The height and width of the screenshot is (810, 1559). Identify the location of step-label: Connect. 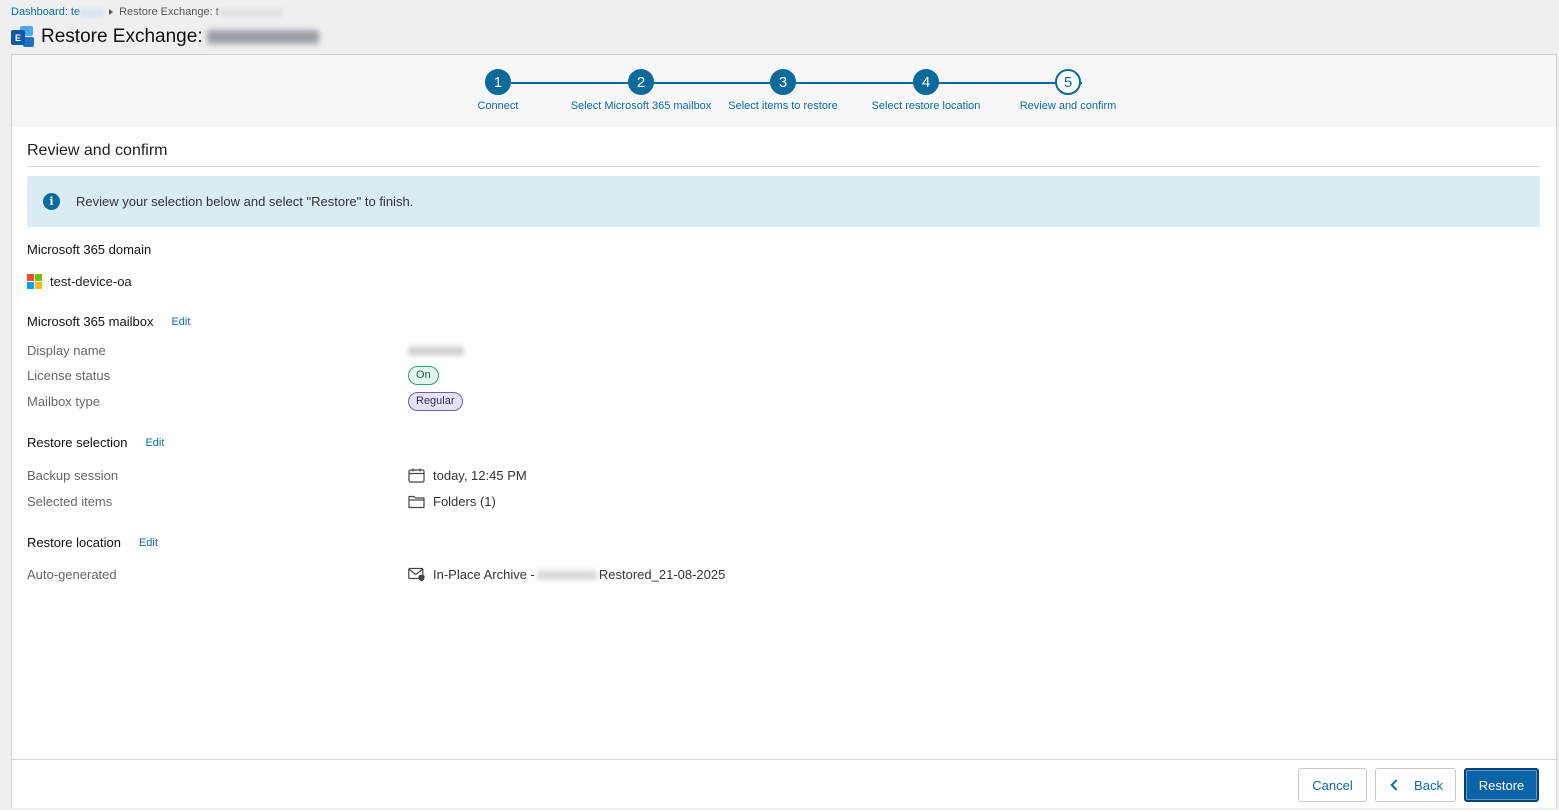
(498, 106).